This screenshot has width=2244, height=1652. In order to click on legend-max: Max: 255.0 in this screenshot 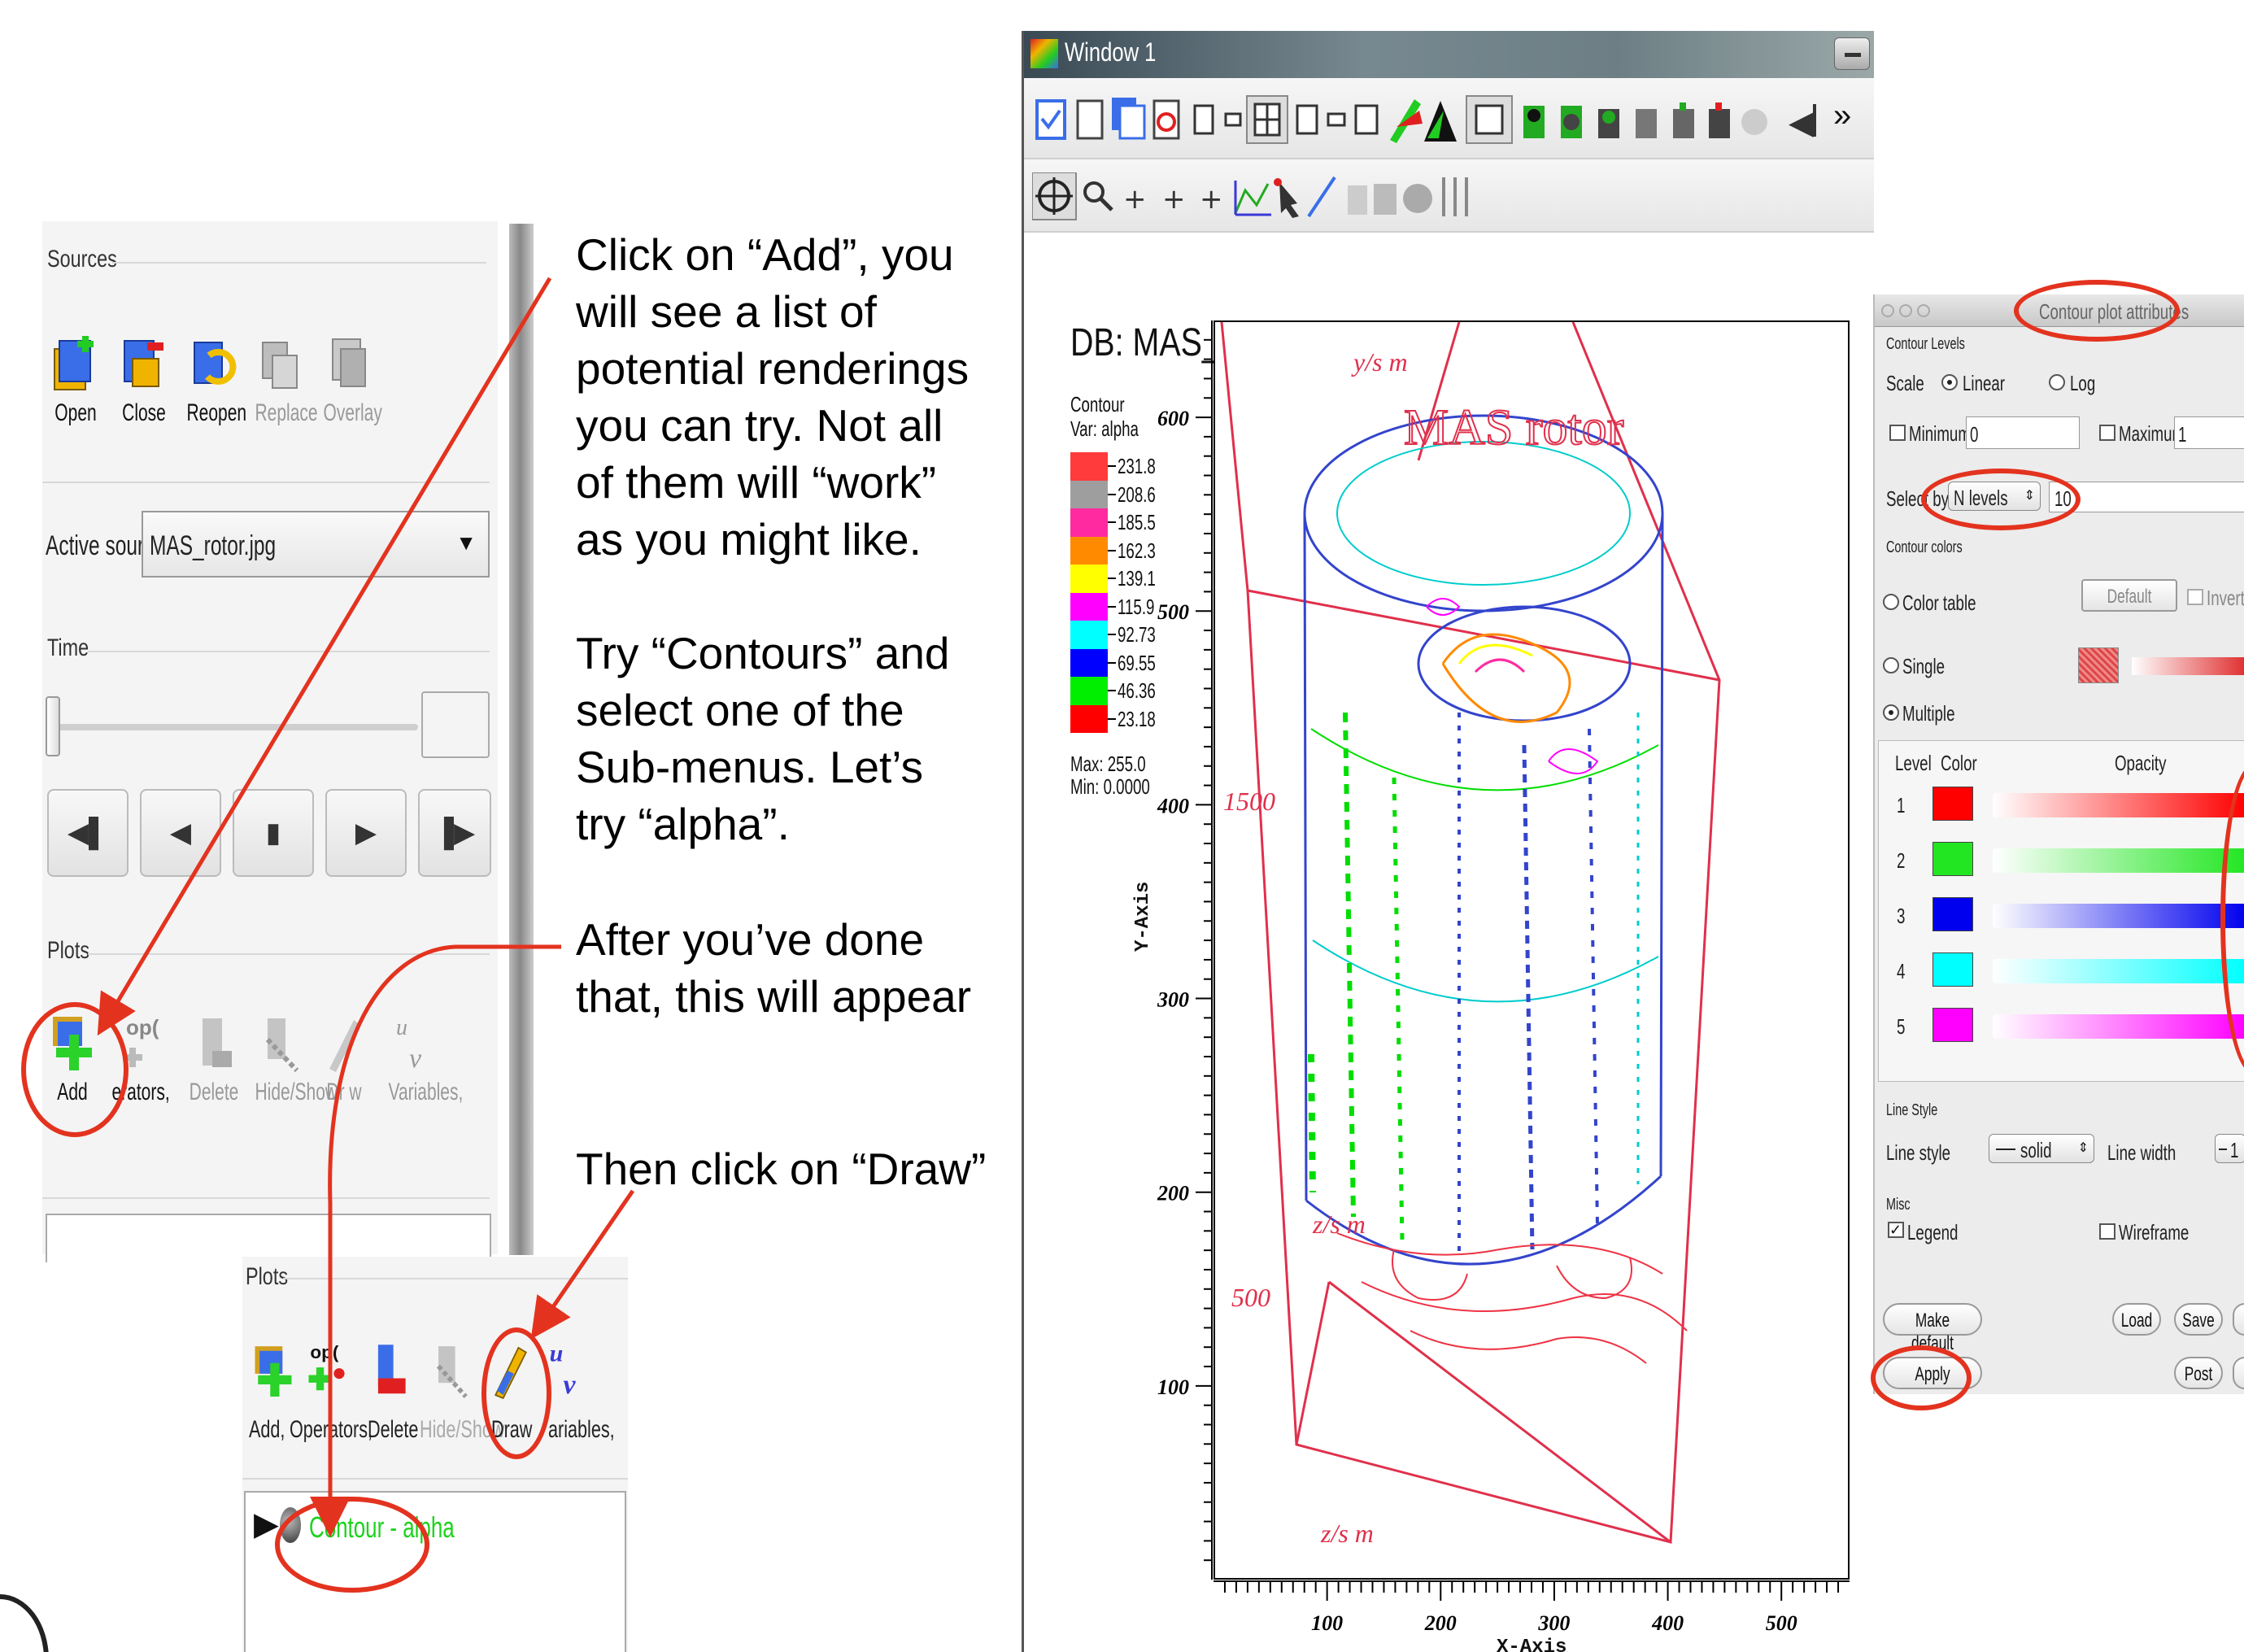, I will do `click(1108, 764)`.